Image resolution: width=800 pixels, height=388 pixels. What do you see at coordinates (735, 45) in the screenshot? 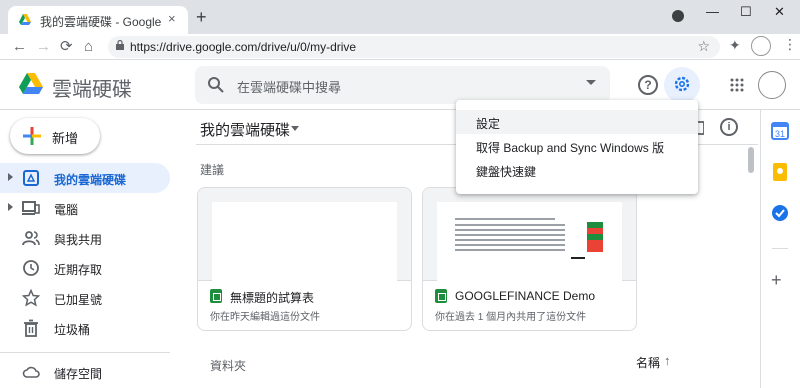
I see `extensions-icon: ✦` at bounding box center [735, 45].